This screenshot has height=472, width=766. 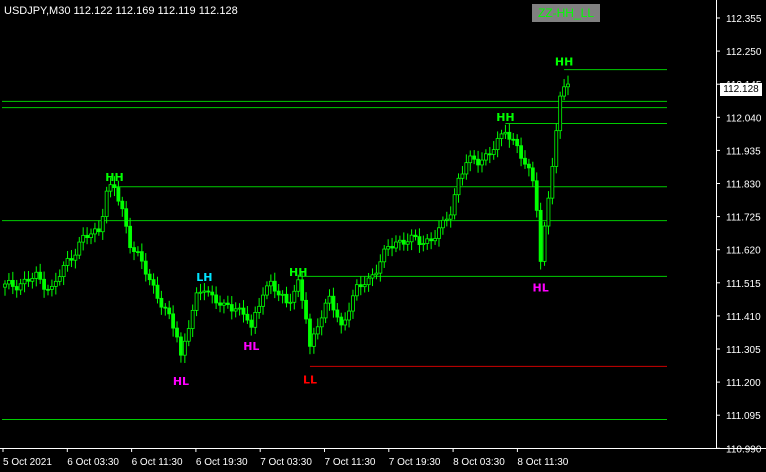 I want to click on ohlc-low: 112.119, so click(x=176, y=11).